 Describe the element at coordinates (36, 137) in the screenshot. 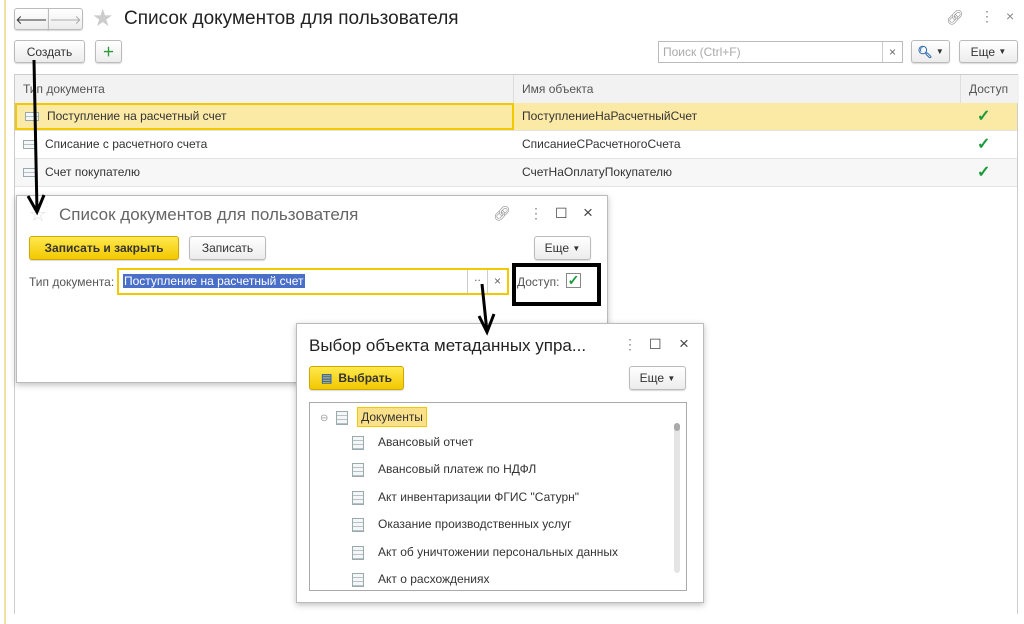

I see `arrow-create` at that location.